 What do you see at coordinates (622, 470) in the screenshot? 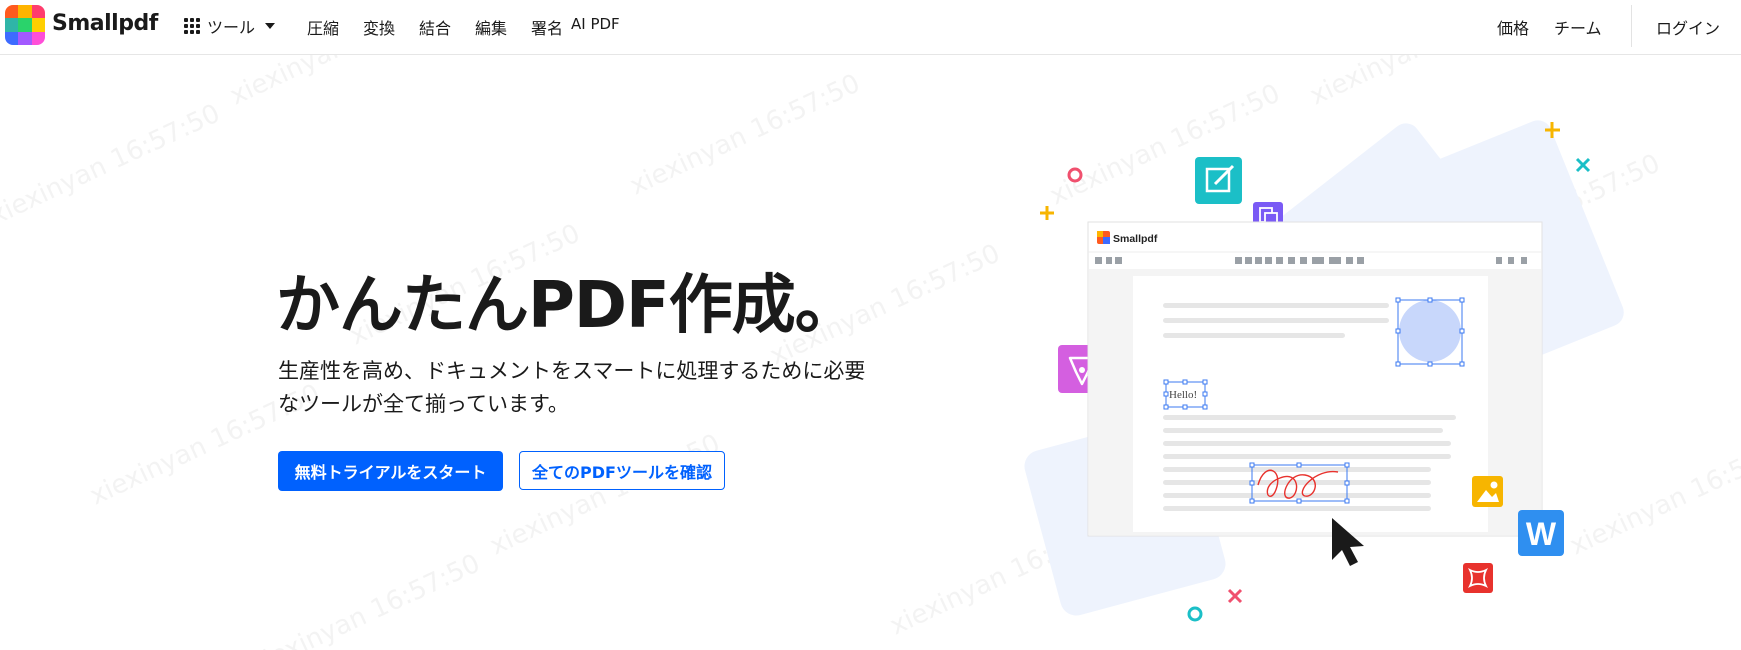
I see `view-all-tools-button: 全てのPDFツールを確認` at bounding box center [622, 470].